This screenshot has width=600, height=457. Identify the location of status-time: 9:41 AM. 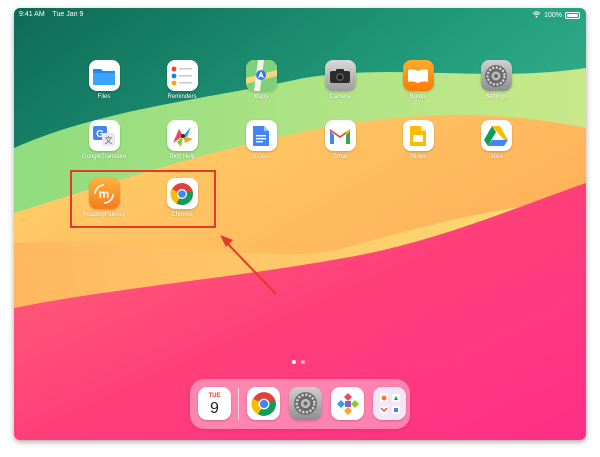
(32, 14).